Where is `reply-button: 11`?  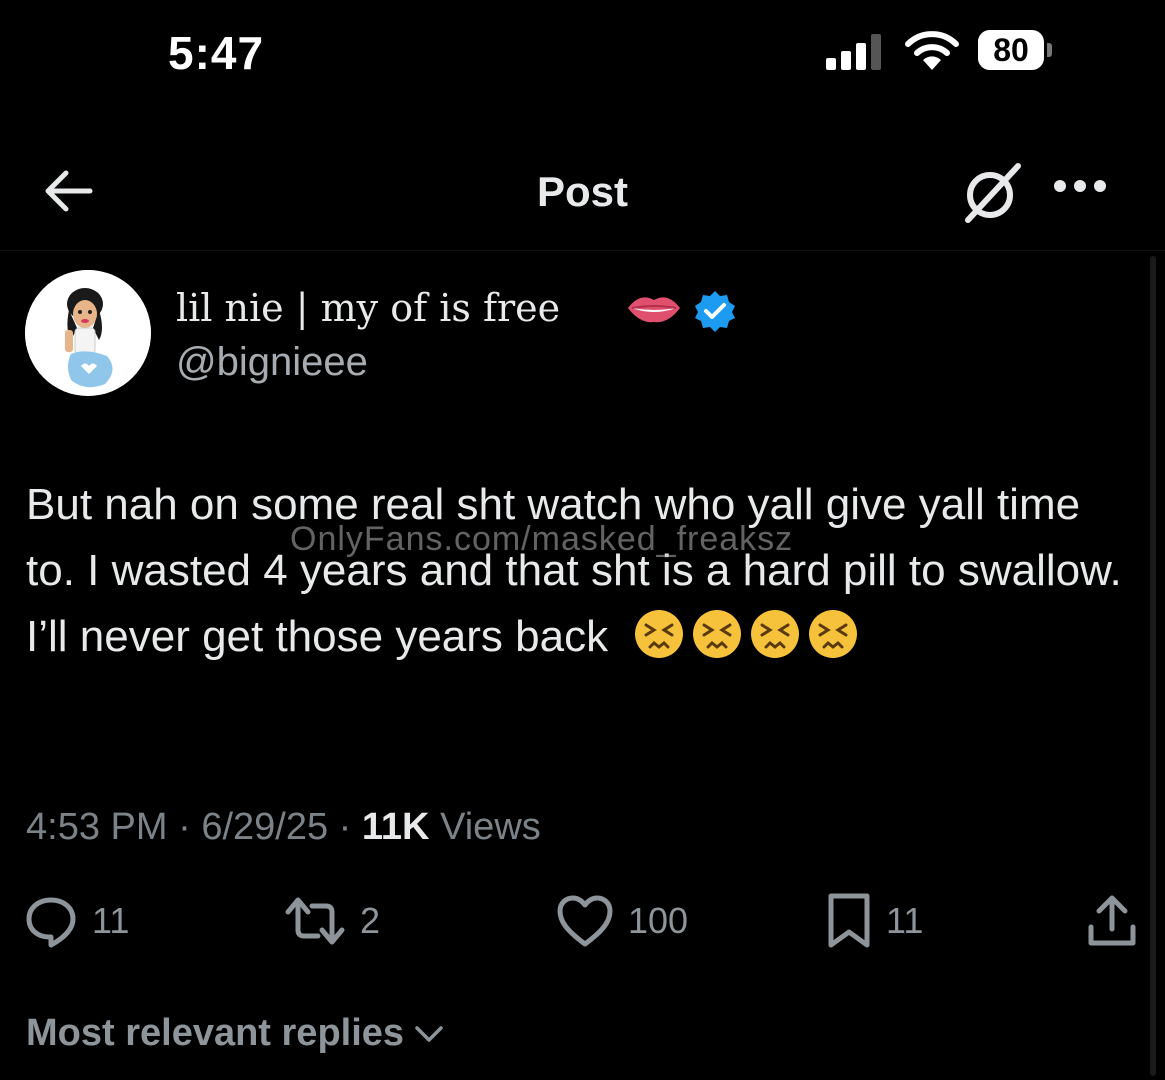
reply-button: 11 is located at coordinates (76, 921).